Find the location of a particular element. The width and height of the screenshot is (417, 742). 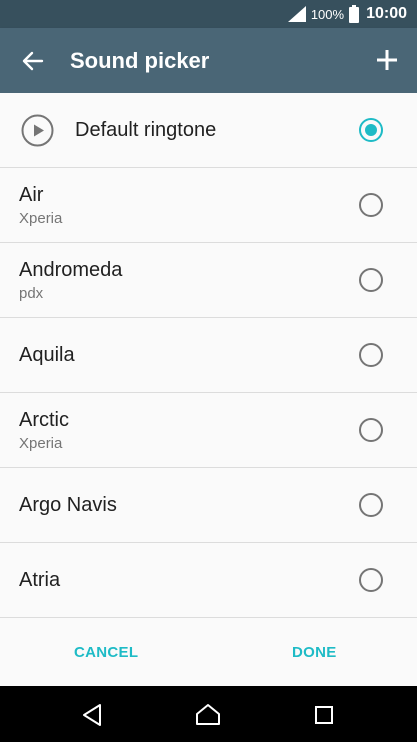

add-sound-button is located at coordinates (387, 60).